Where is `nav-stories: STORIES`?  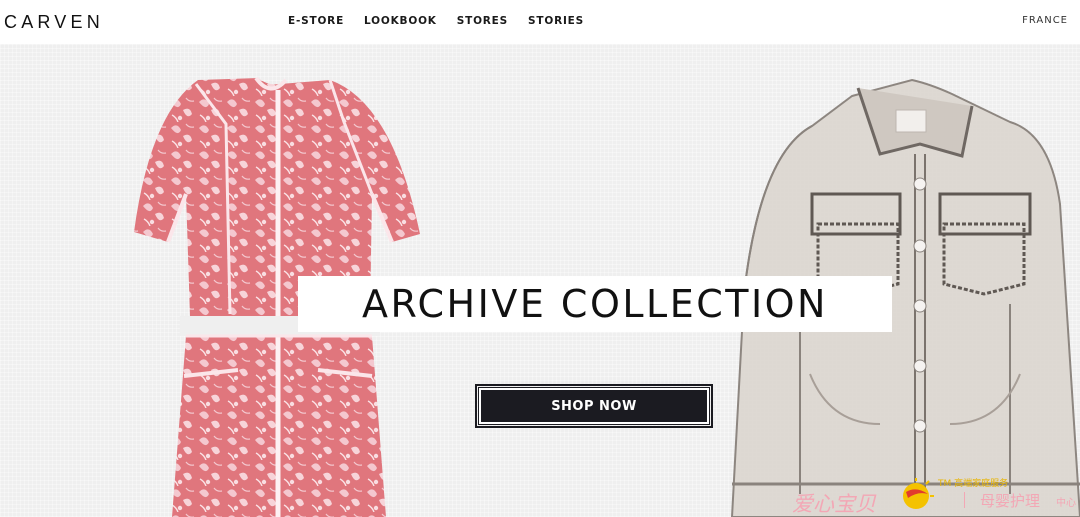
nav-stories: STORIES is located at coordinates (556, 21).